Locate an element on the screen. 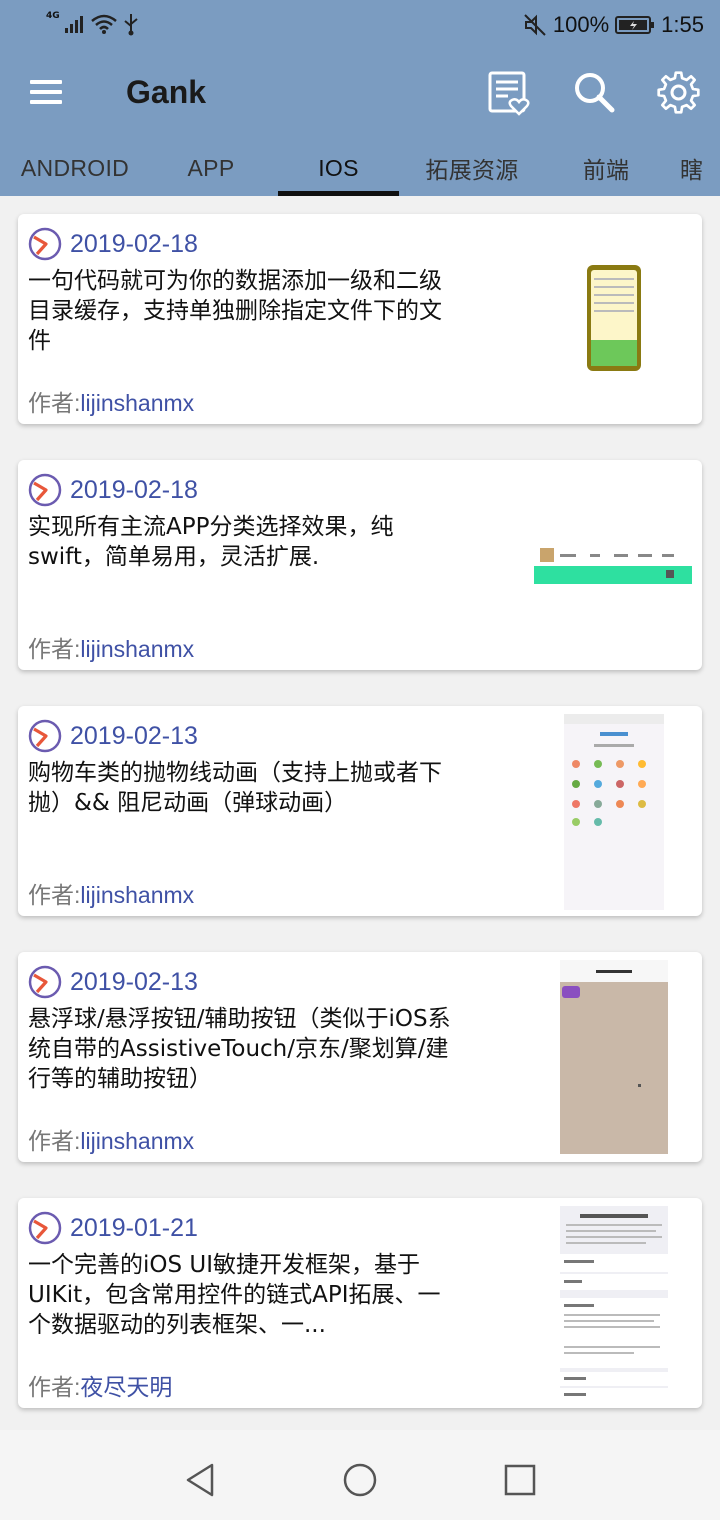 Image resolution: width=720 pixels, height=1520 pixels. menu-icon is located at coordinates (50, 92).